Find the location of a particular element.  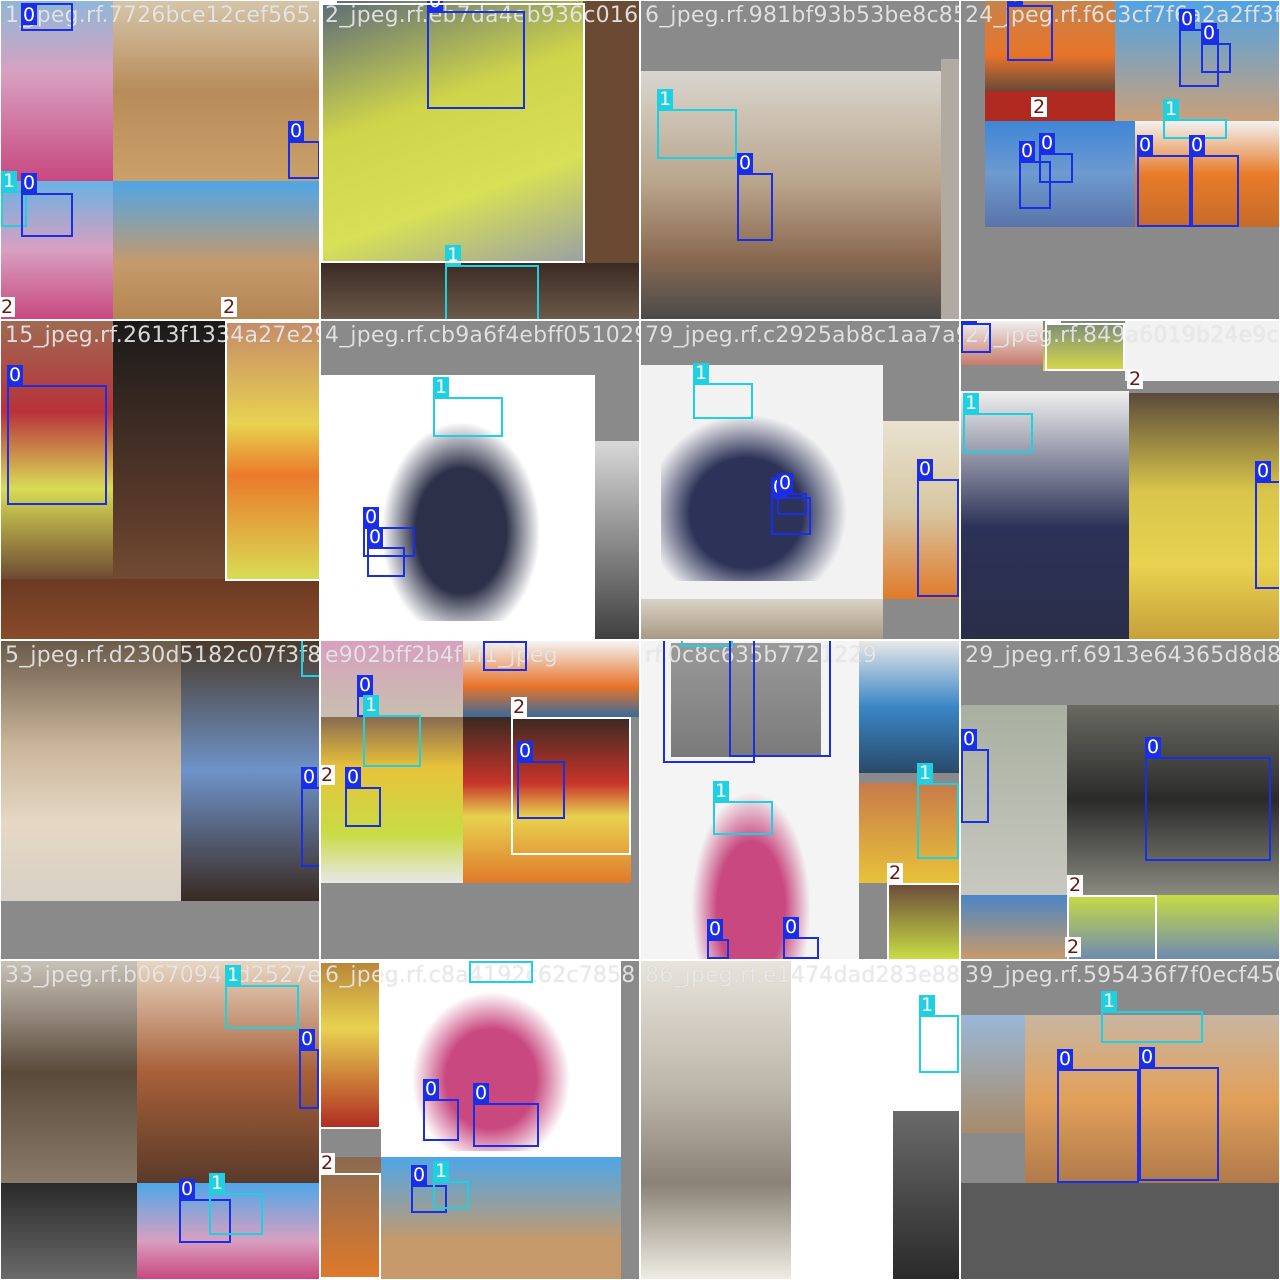

mosaic-tile: rf.0c8c635b7721229 0 1 0 1 1 0 0 2 is located at coordinates (800, 800).